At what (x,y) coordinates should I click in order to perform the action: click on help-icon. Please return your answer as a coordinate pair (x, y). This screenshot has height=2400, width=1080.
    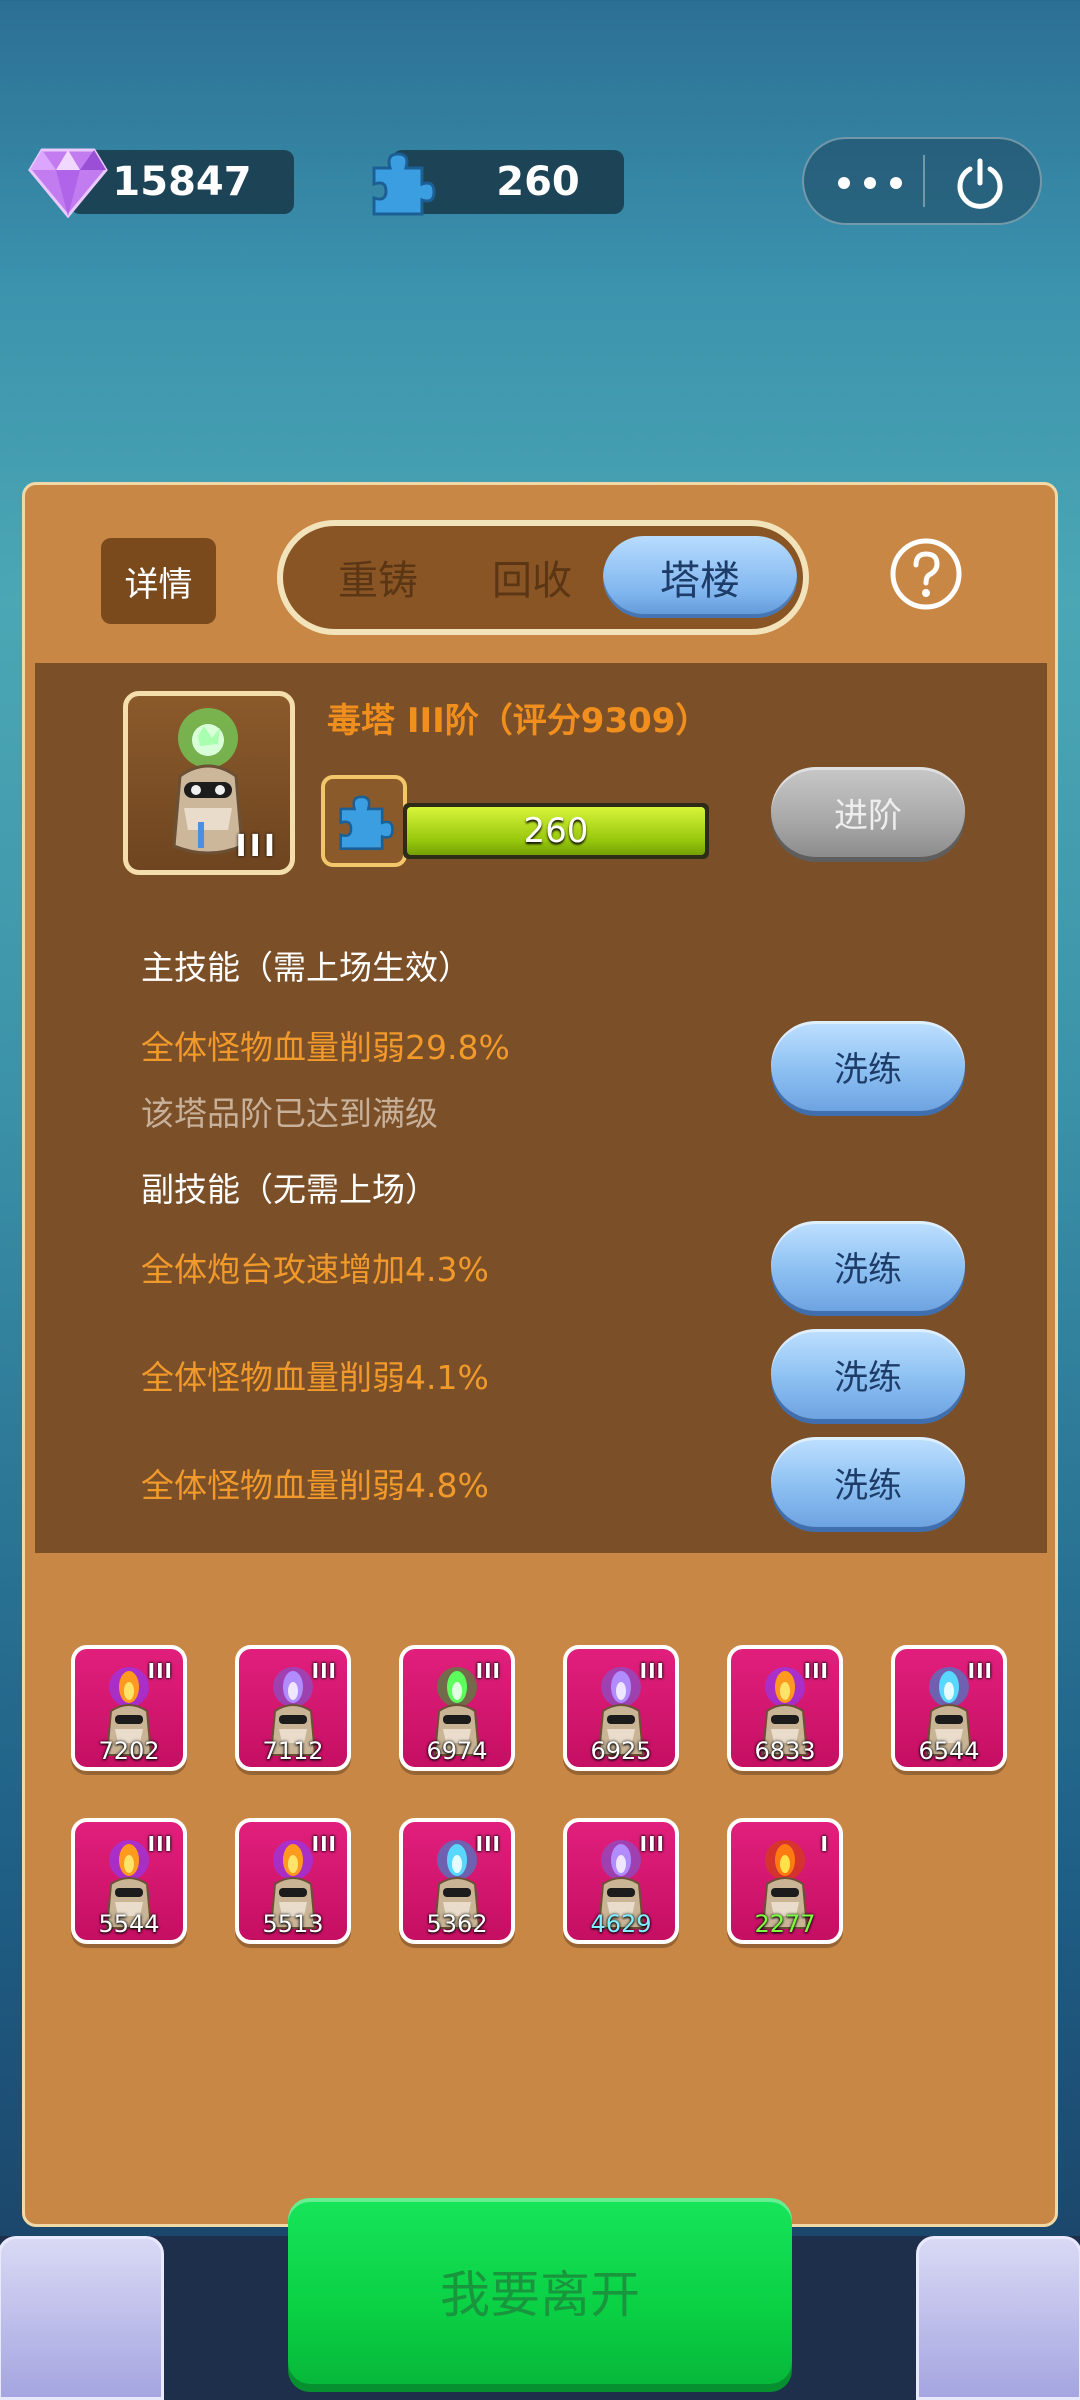
    Looking at the image, I should click on (926, 574).